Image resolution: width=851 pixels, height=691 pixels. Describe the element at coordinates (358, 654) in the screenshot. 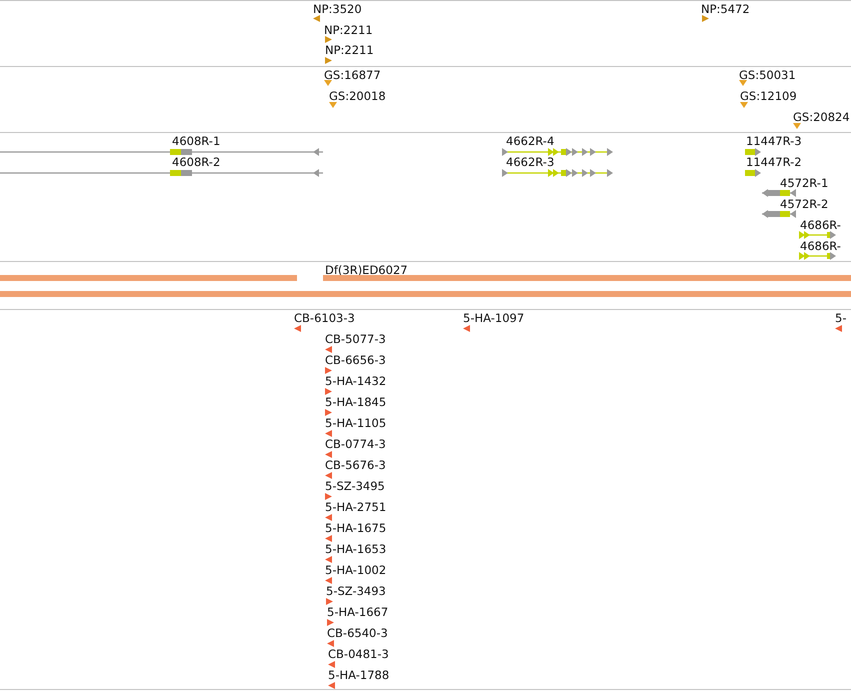

I see `feature-label: CB-0481-3` at that location.